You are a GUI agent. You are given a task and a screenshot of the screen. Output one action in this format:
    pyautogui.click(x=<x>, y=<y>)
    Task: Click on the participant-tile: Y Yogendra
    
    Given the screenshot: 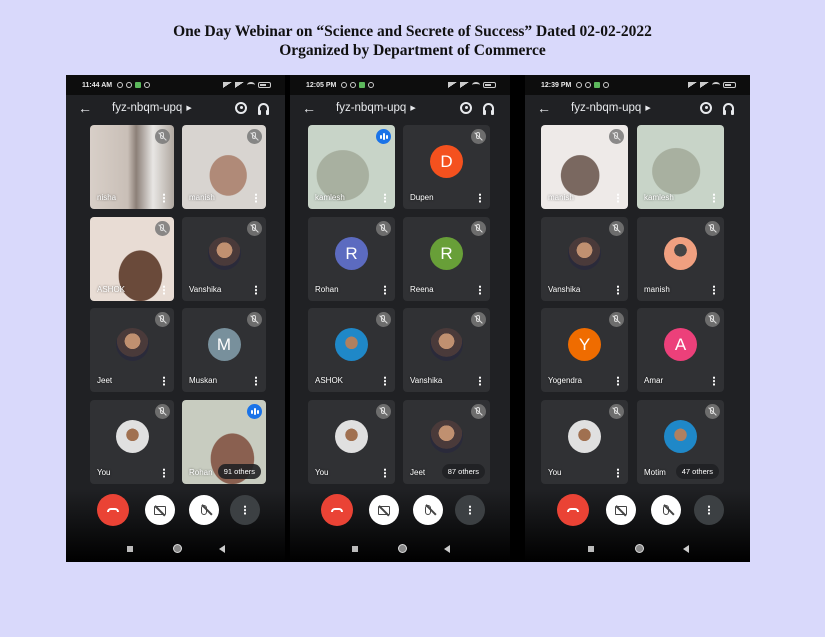 What is the action you would take?
    pyautogui.click(x=584, y=350)
    